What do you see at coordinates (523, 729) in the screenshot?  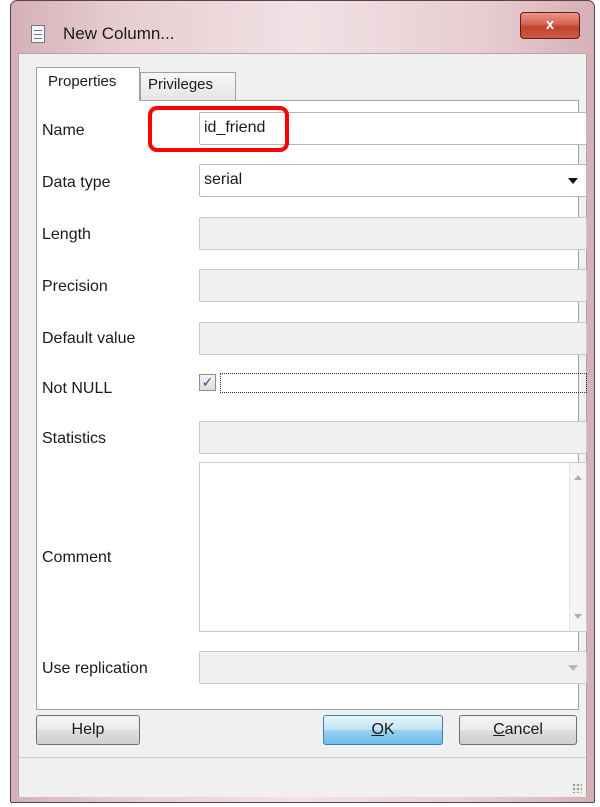 I see `cancel-label-rest: ancel` at bounding box center [523, 729].